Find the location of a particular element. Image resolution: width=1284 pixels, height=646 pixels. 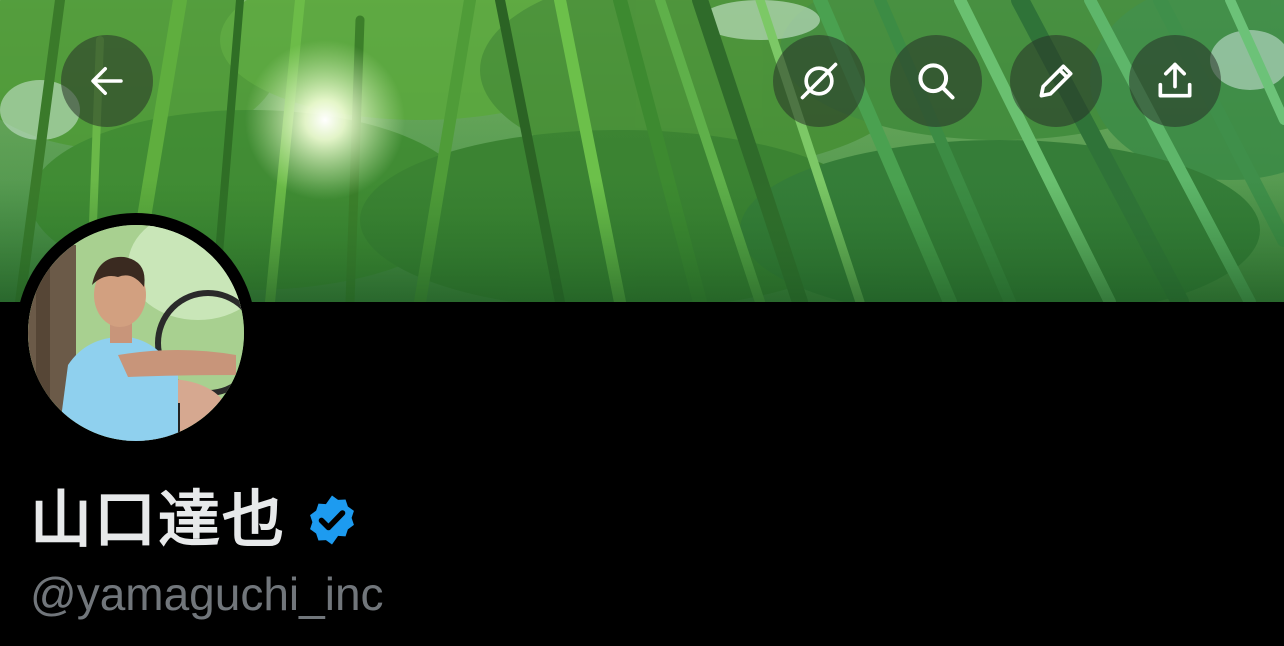

avatar-image is located at coordinates (136, 333).